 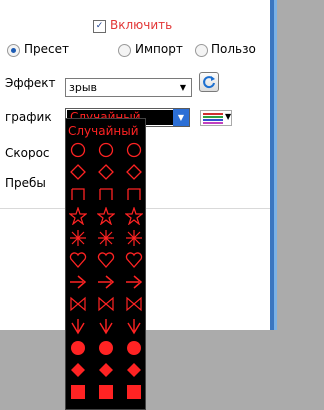 What do you see at coordinates (83, 87) in the screenshot?
I see `effect-value: зрыв` at bounding box center [83, 87].